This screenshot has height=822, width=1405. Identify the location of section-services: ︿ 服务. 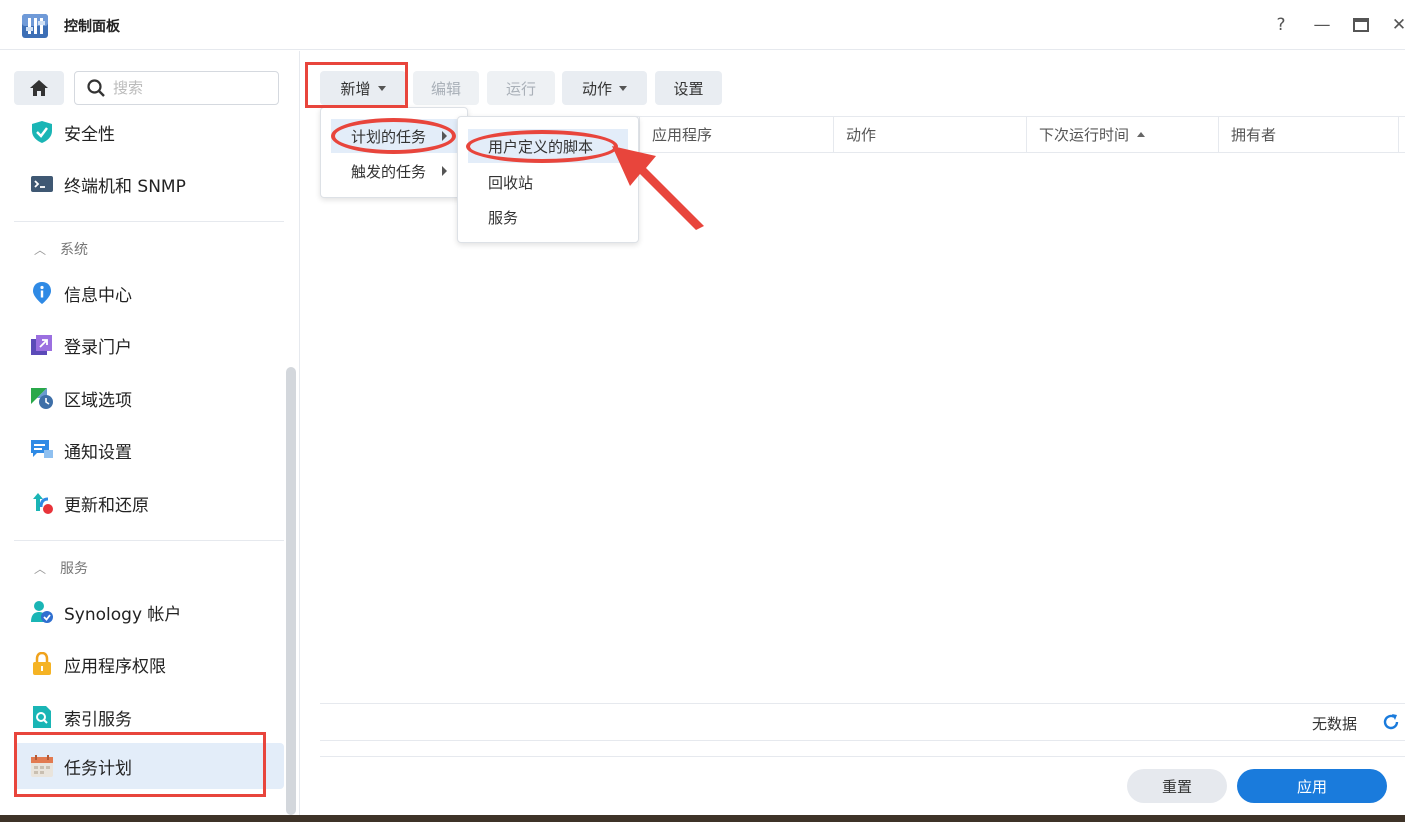
(61, 568).